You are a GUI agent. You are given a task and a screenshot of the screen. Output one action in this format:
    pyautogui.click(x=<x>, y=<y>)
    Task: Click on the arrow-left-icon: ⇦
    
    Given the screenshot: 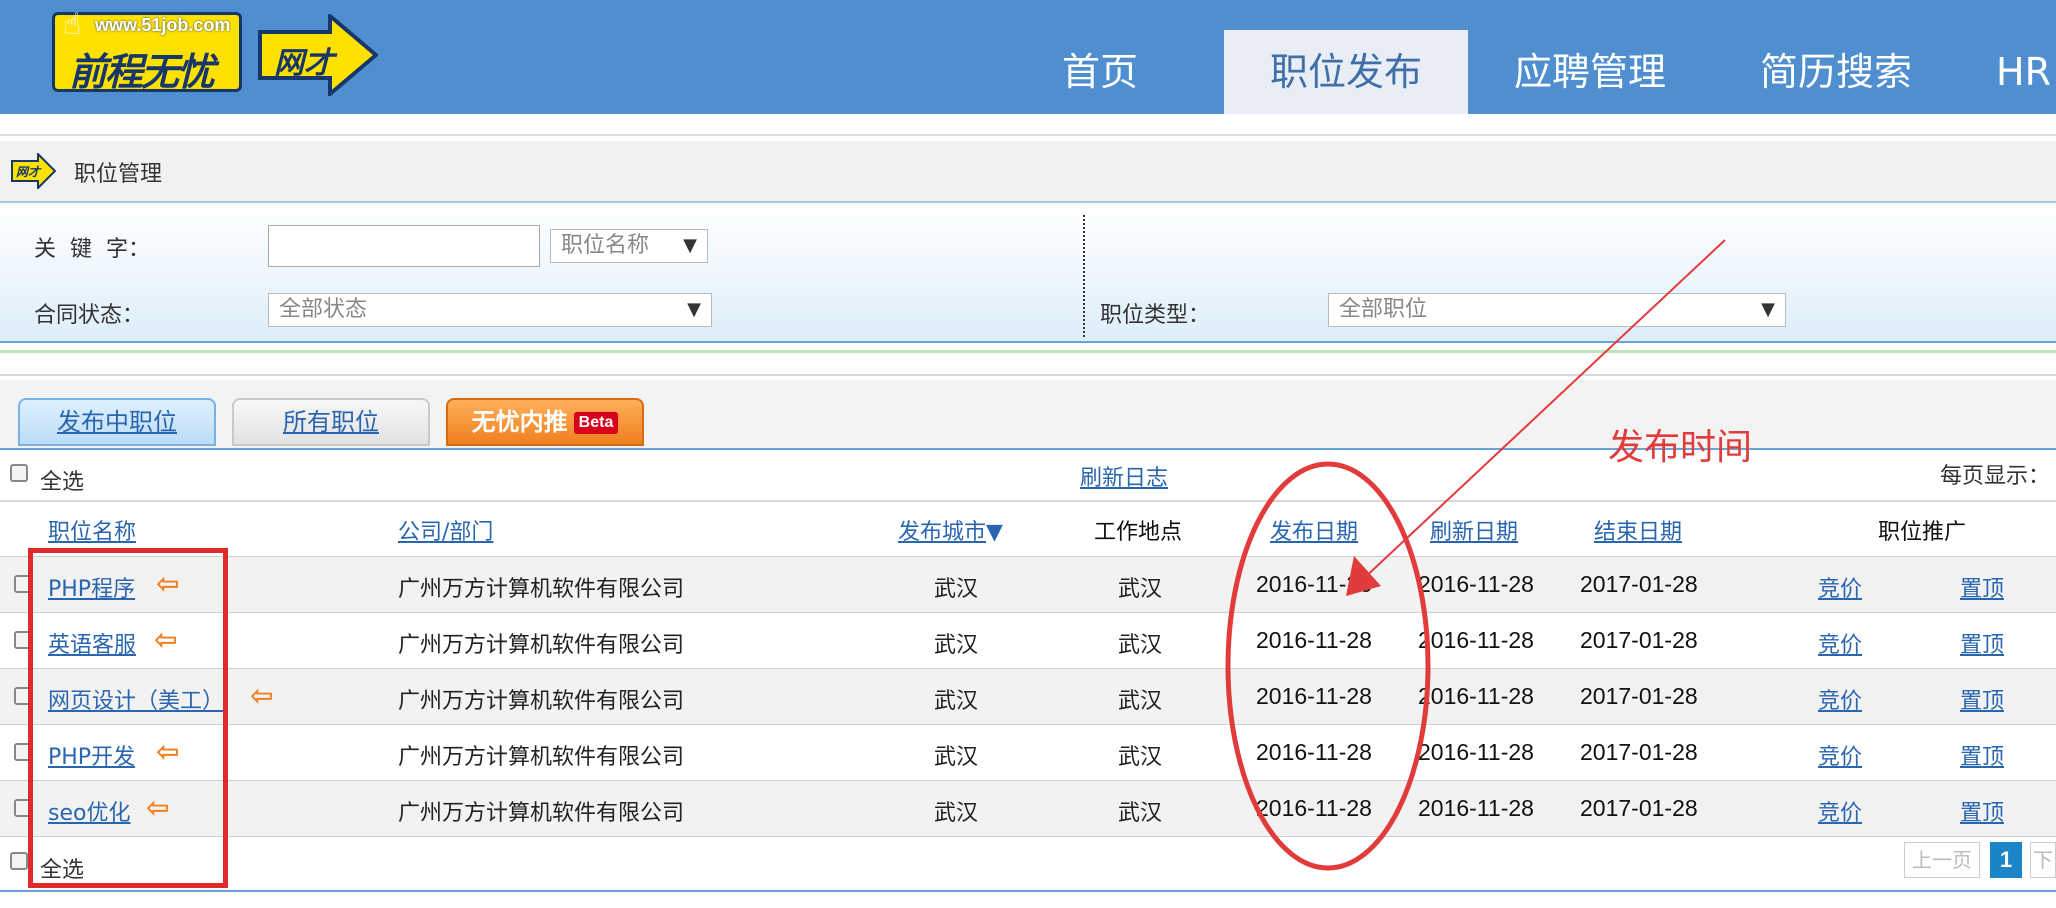 What is the action you would take?
    pyautogui.click(x=262, y=695)
    